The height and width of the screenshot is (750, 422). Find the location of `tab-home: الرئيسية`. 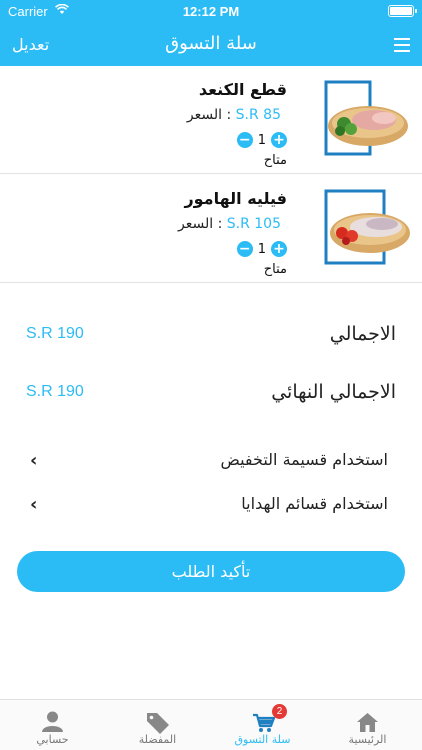

tab-home: الرئيسية is located at coordinates (367, 725).